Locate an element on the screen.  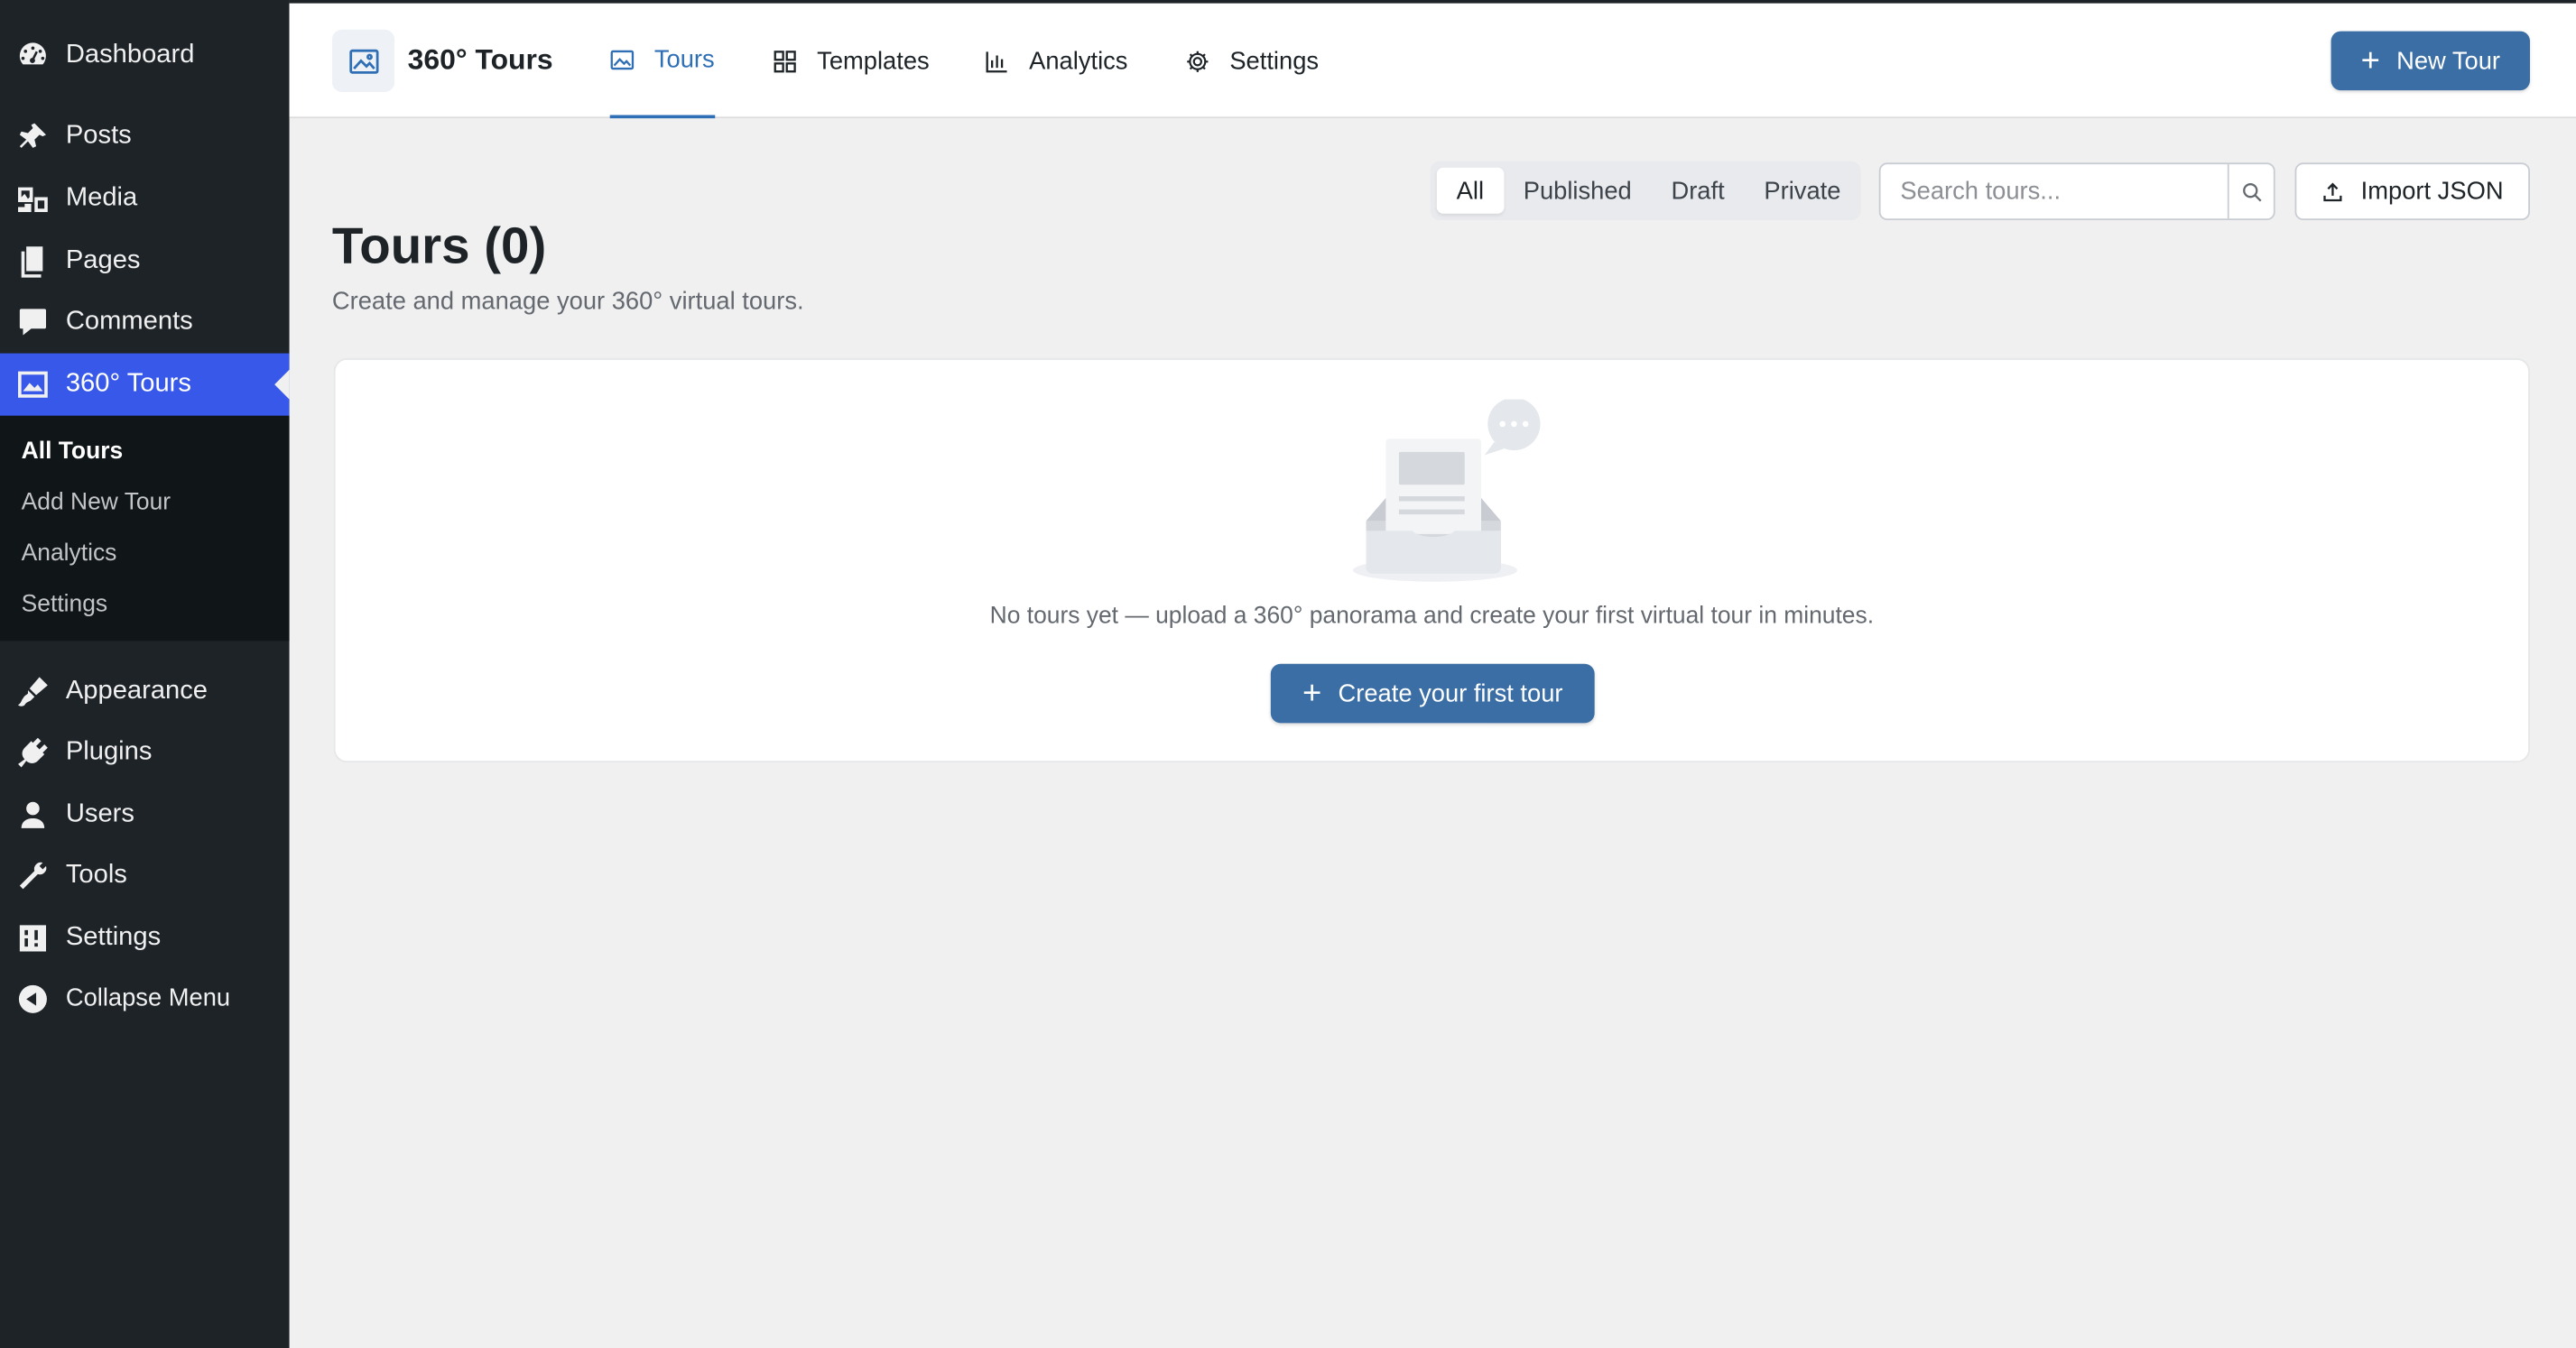
search-box is located at coordinates (2076, 191).